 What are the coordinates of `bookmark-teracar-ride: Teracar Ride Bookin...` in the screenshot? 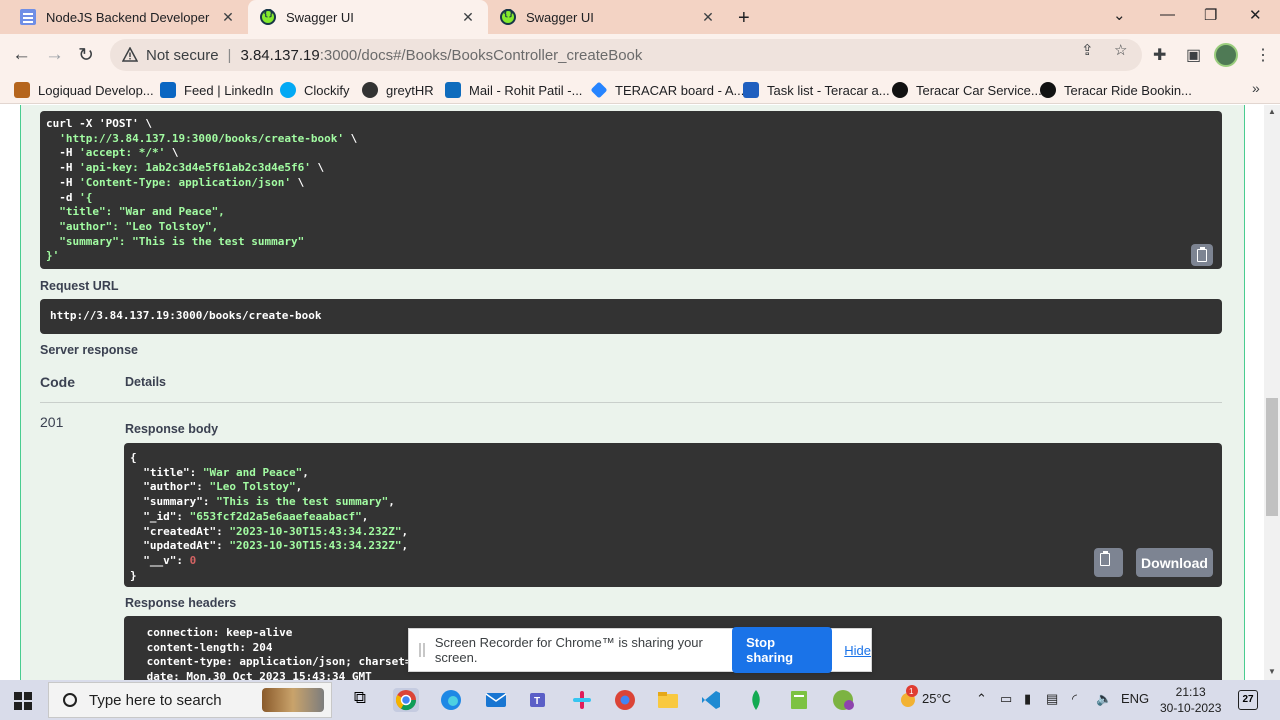 It's located at (1116, 90).